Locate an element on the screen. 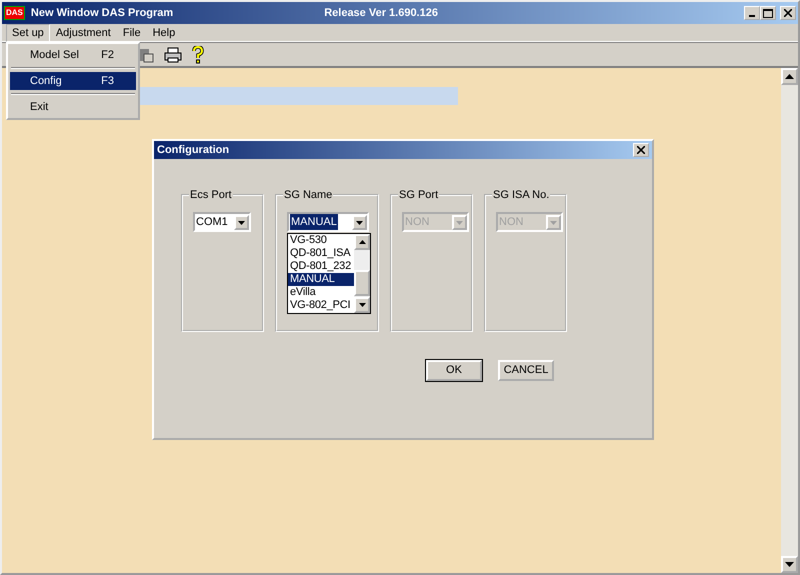  dialog-button: CANCEL is located at coordinates (526, 370).